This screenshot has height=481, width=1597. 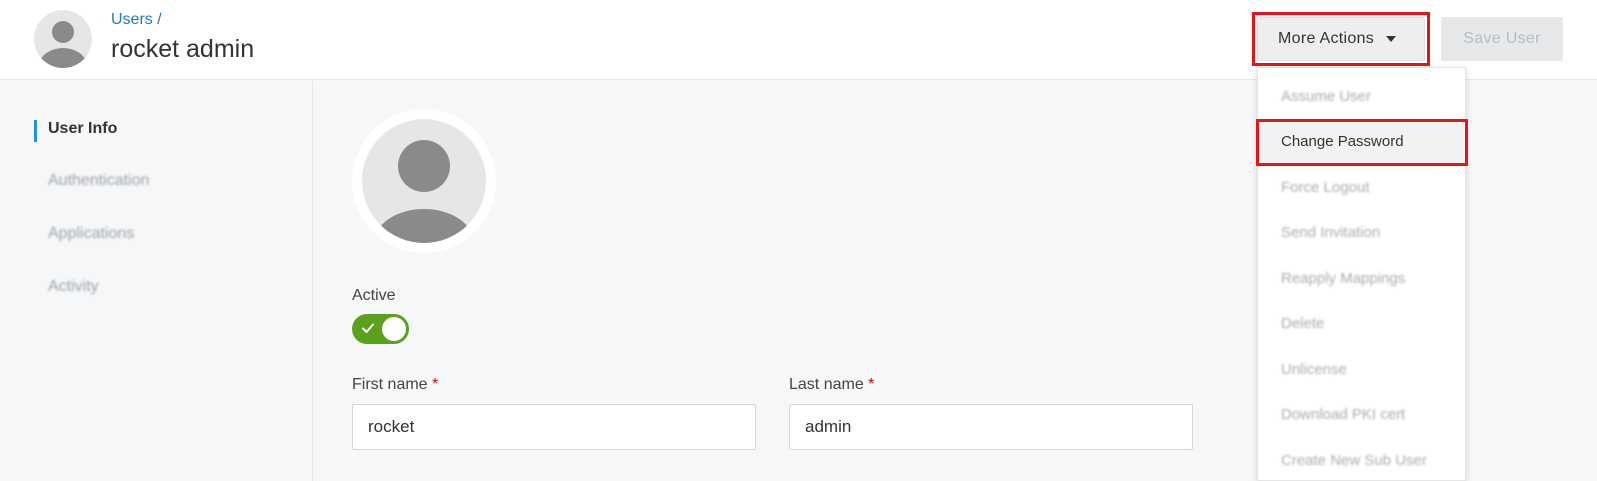 What do you see at coordinates (75, 131) in the screenshot?
I see `sidebar-item-user-info: User Info` at bounding box center [75, 131].